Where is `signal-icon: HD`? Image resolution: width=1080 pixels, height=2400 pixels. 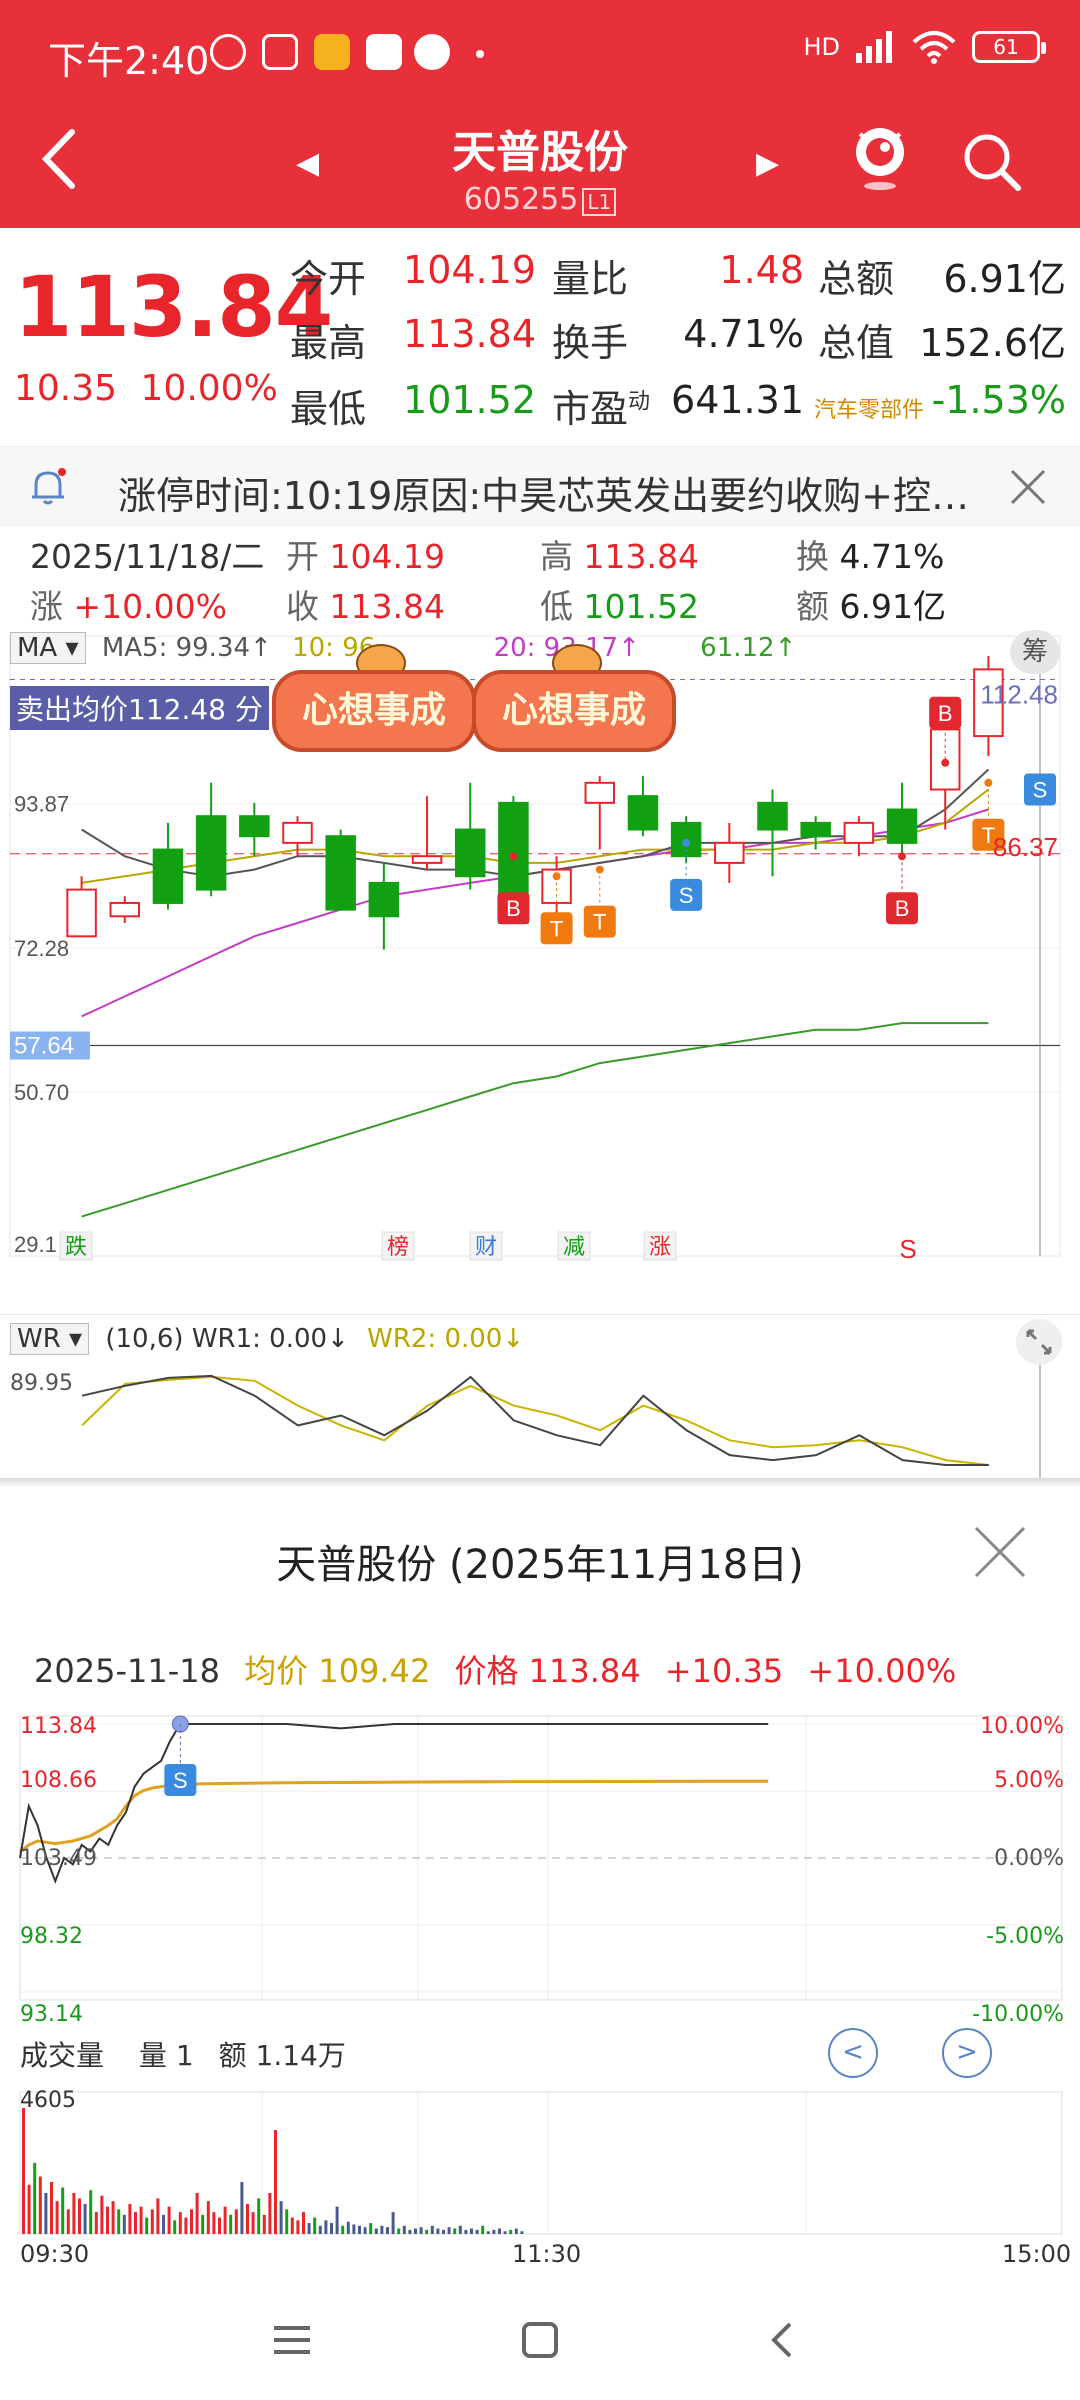 signal-icon: HD is located at coordinates (821, 47).